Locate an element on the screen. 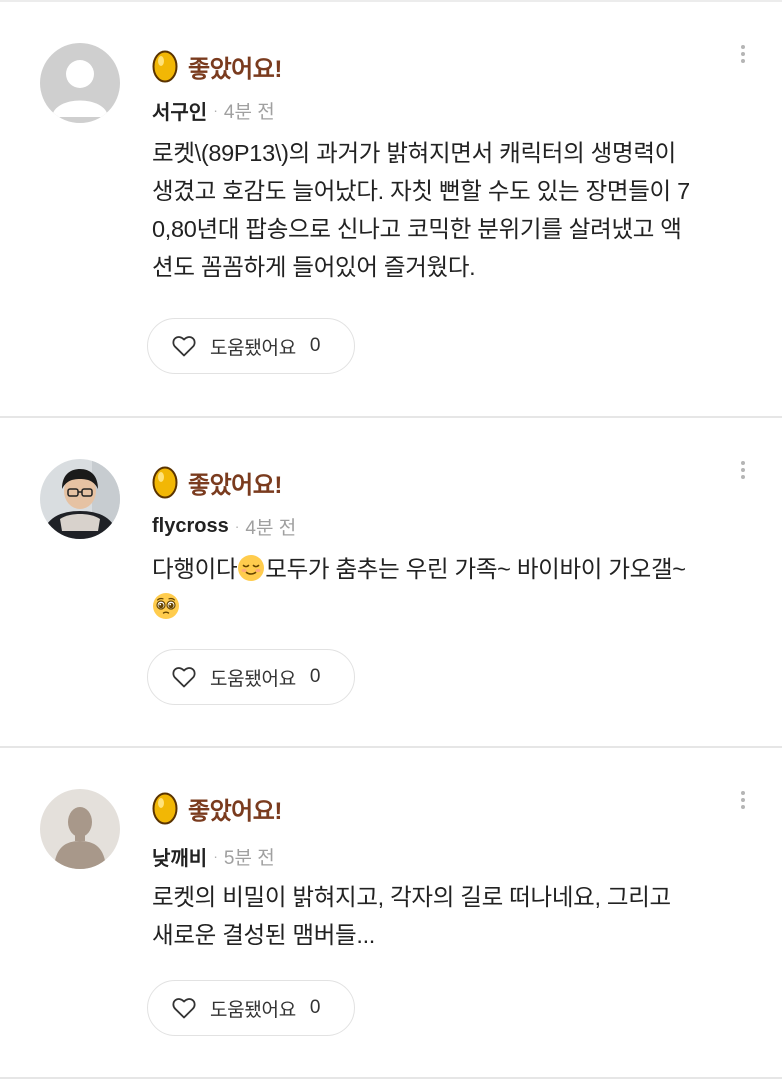 Image resolution: width=782 pixels, height=1080 pixels. review-text-segment: 다행이다 is located at coordinates (195, 569).